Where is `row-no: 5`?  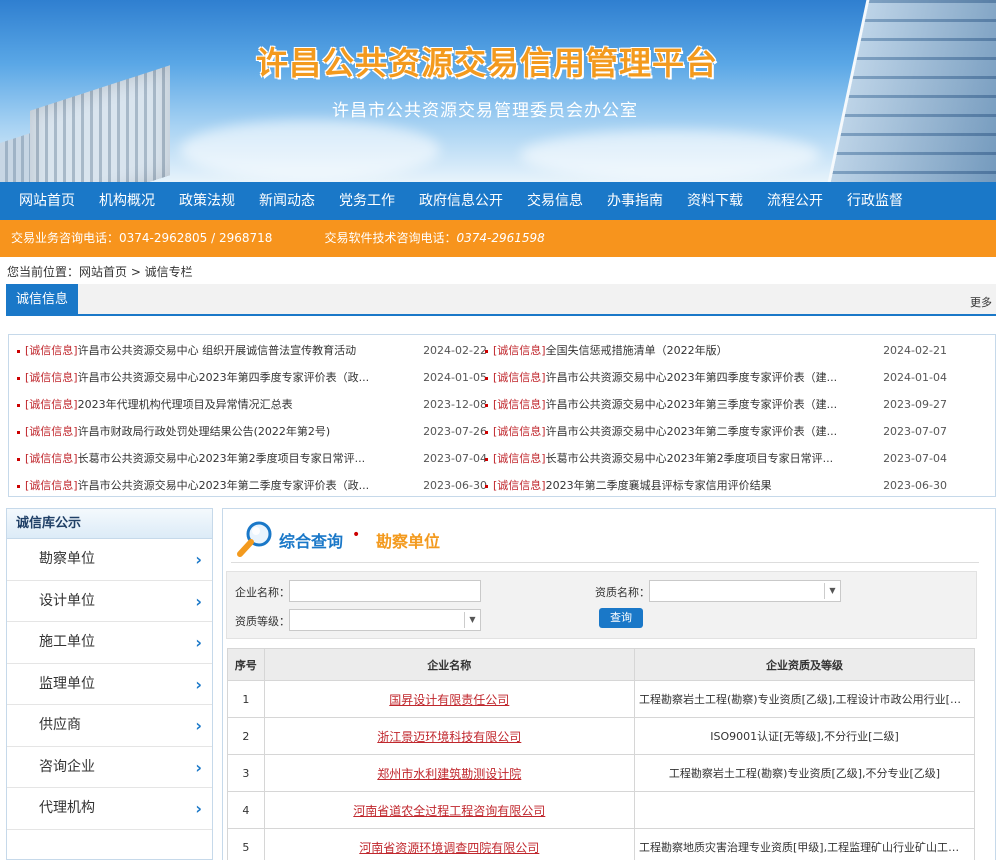
row-no: 5 is located at coordinates (246, 844).